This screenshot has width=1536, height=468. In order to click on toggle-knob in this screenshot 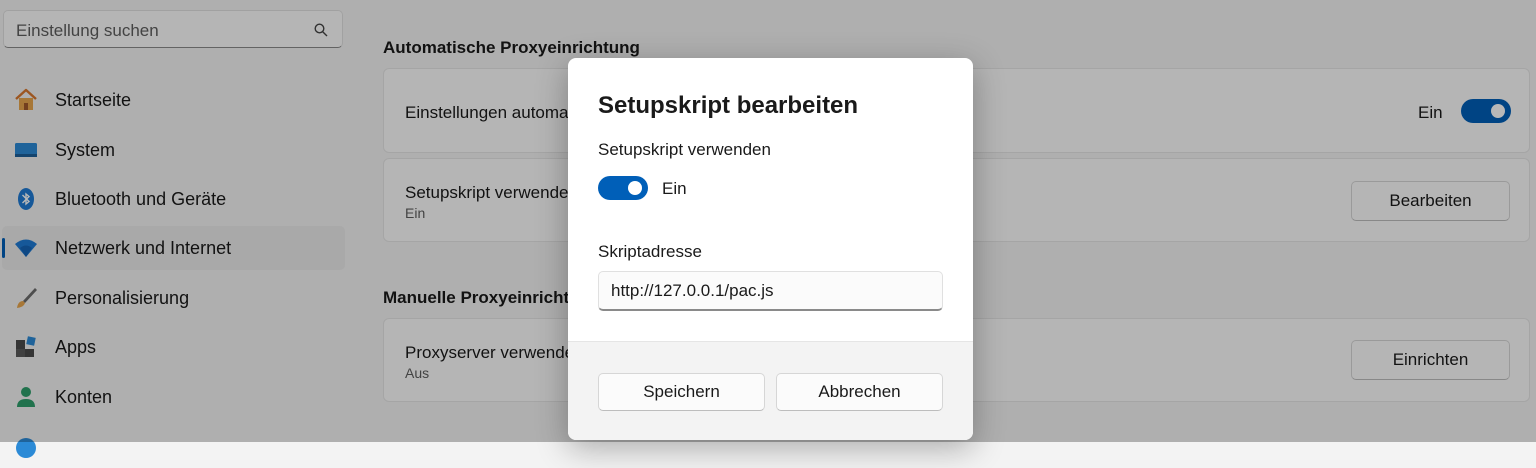, I will do `click(635, 188)`.